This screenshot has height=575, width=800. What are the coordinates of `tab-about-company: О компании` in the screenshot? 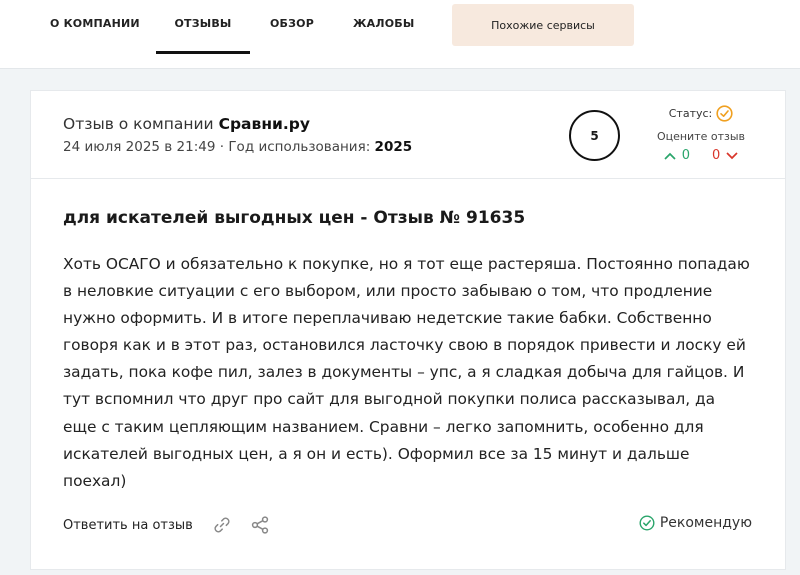 It's located at (95, 27).